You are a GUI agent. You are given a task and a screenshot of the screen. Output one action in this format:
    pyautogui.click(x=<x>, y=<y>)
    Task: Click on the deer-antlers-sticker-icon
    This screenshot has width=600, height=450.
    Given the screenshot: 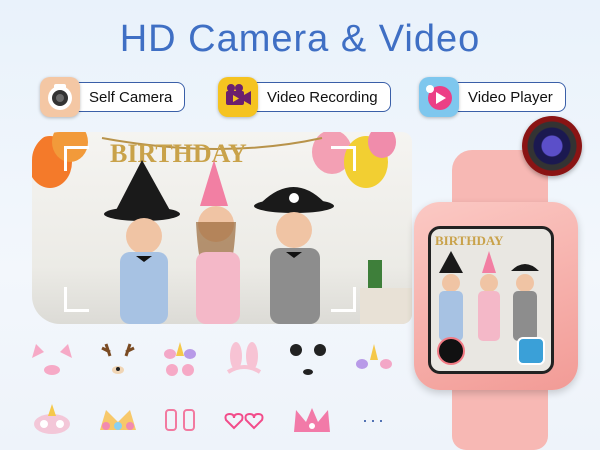 What is the action you would take?
    pyautogui.click(x=118, y=360)
    